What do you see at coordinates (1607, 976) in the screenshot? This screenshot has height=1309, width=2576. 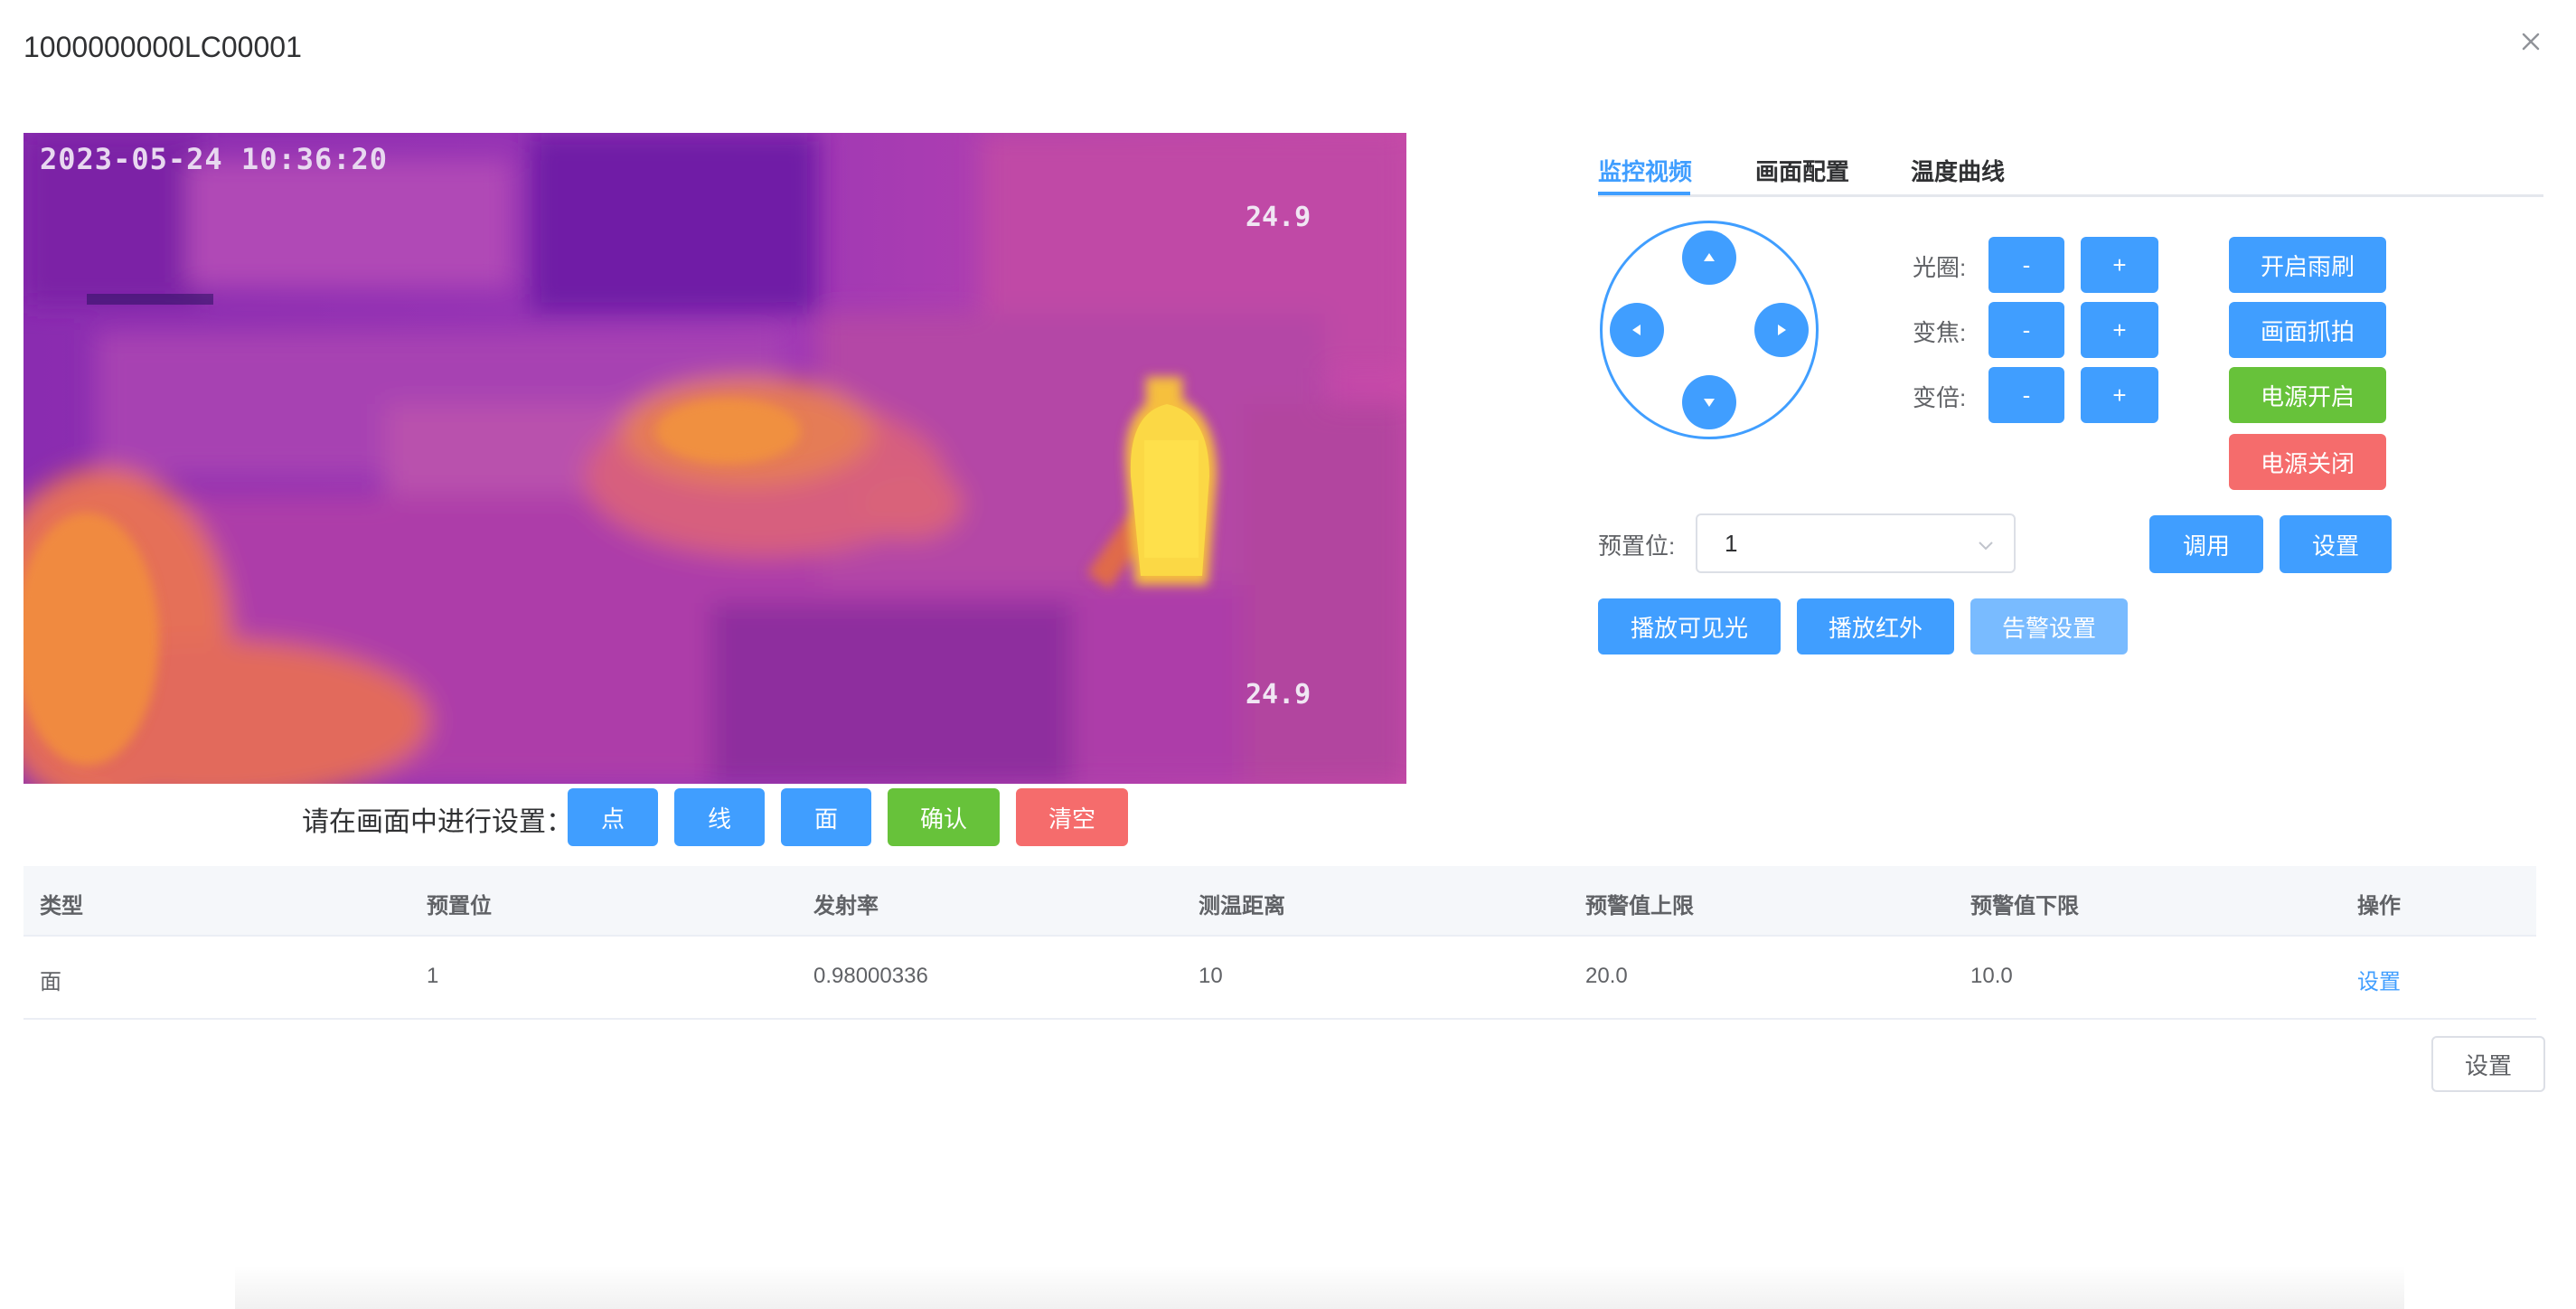 I see `cell-upper-limit: 20.0` at bounding box center [1607, 976].